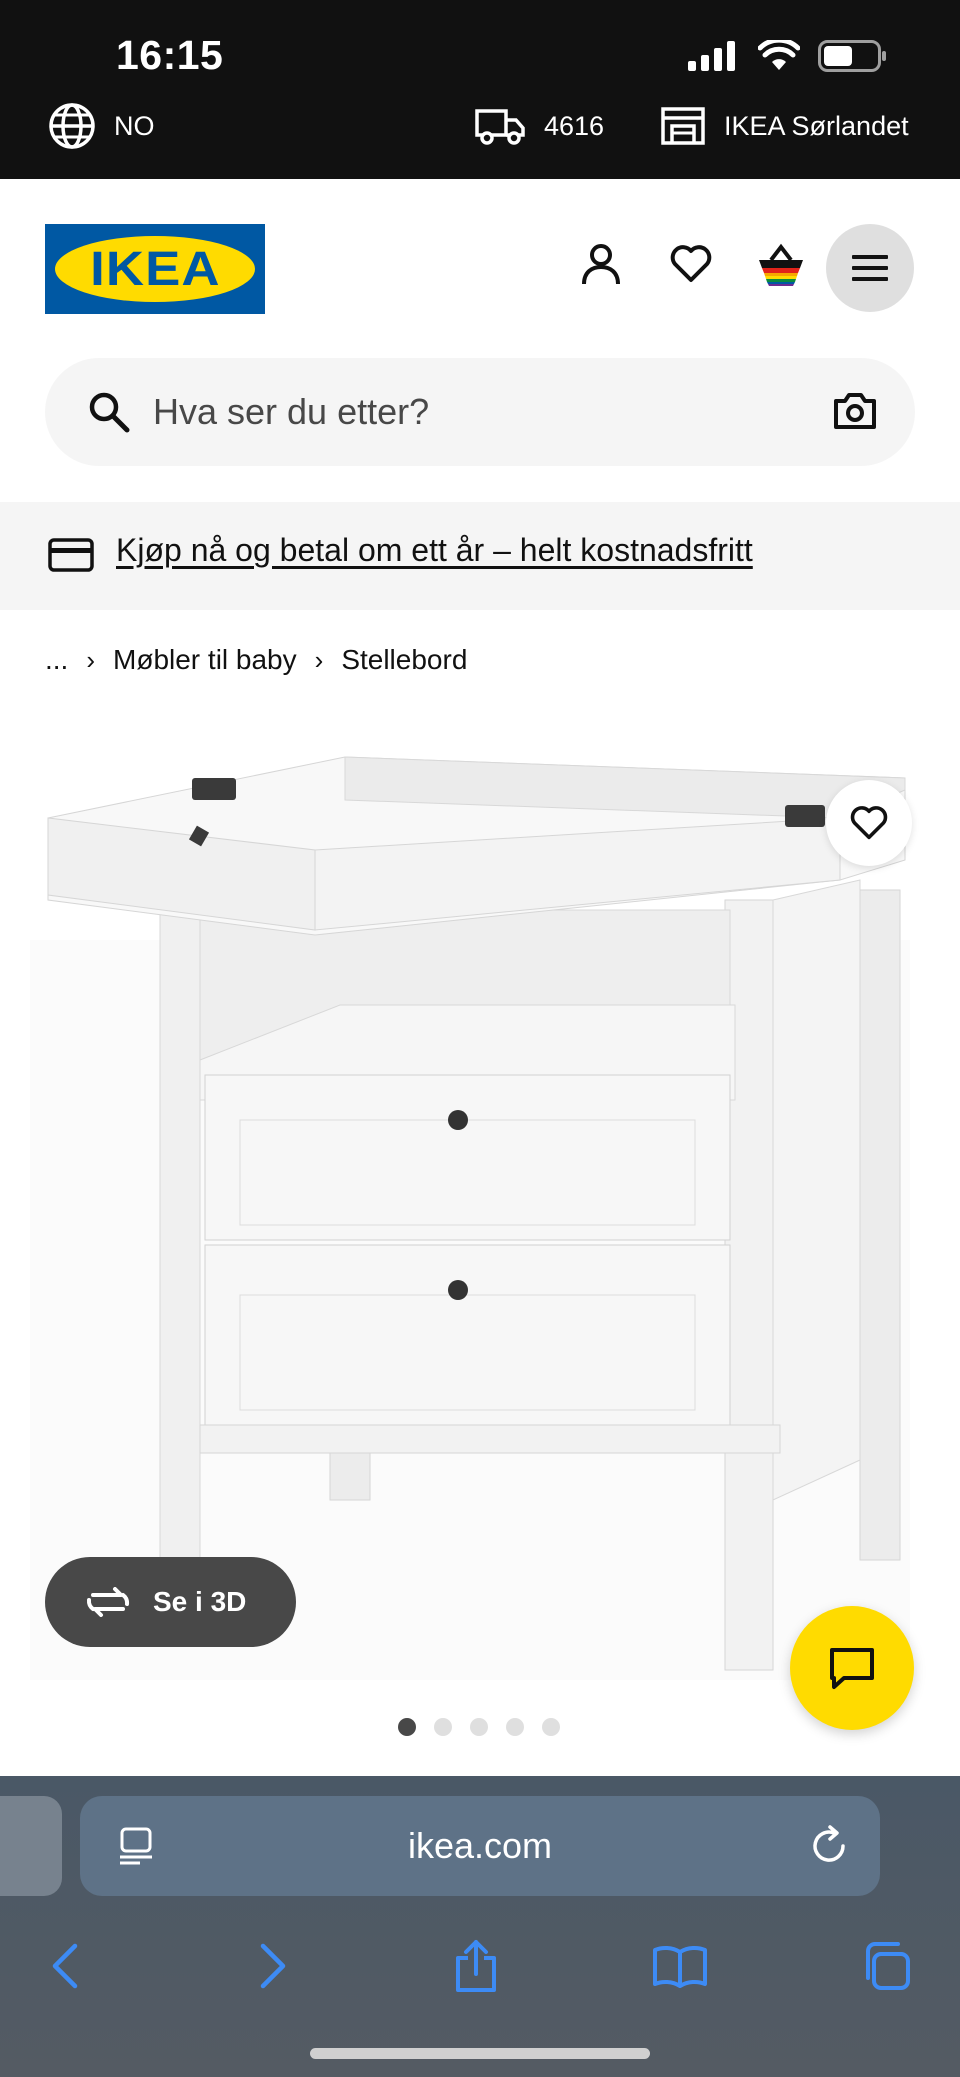 This screenshot has width=960, height=2077. I want to click on book-icon, so click(680, 1966).